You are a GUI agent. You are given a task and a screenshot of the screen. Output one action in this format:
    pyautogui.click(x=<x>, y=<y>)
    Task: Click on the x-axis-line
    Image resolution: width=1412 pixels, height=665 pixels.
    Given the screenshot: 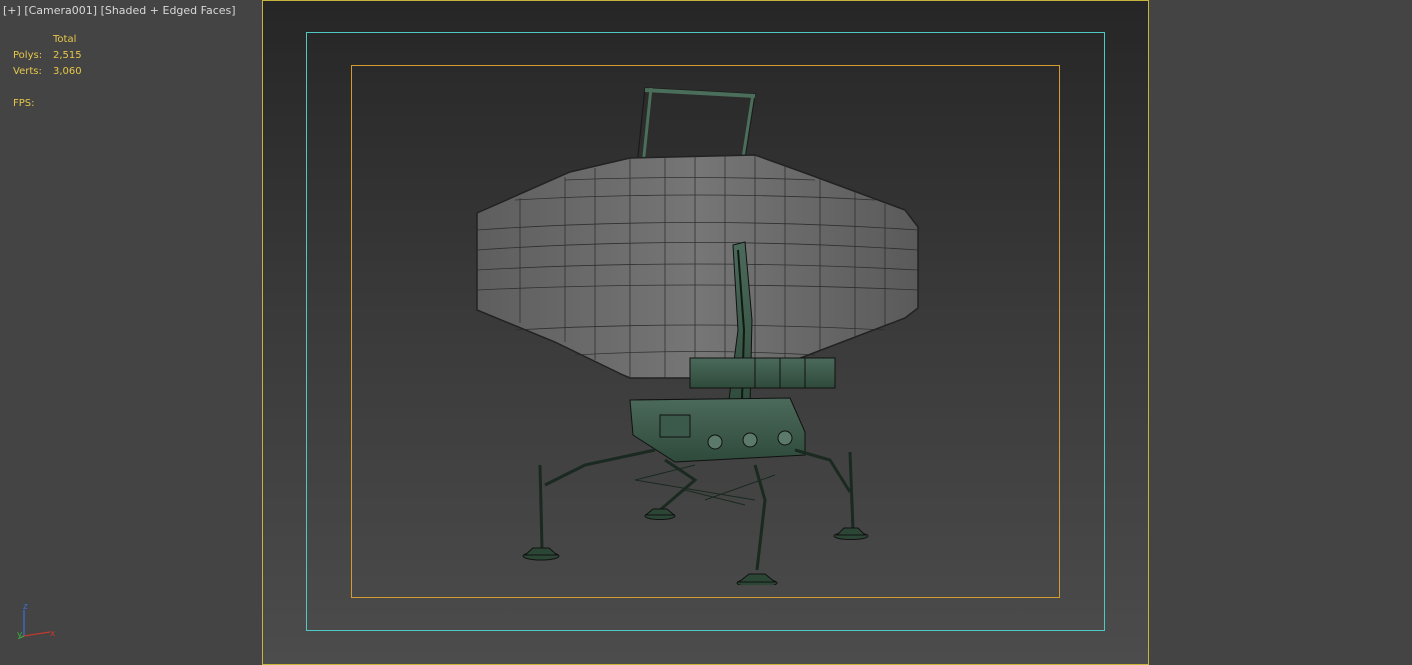 What is the action you would take?
    pyautogui.click(x=37, y=634)
    